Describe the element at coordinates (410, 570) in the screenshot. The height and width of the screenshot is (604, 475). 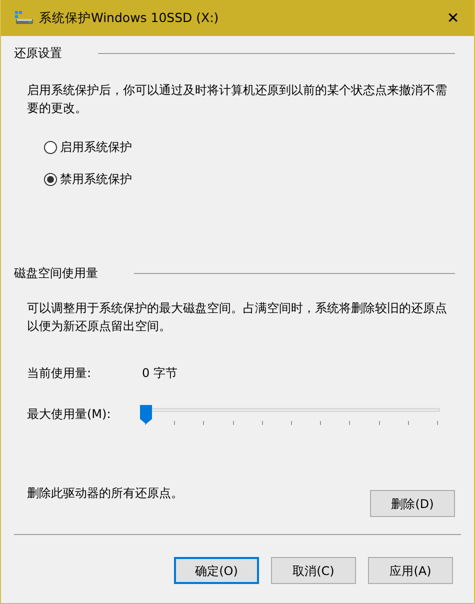
I see `dialog-button: 应用(A)` at that location.